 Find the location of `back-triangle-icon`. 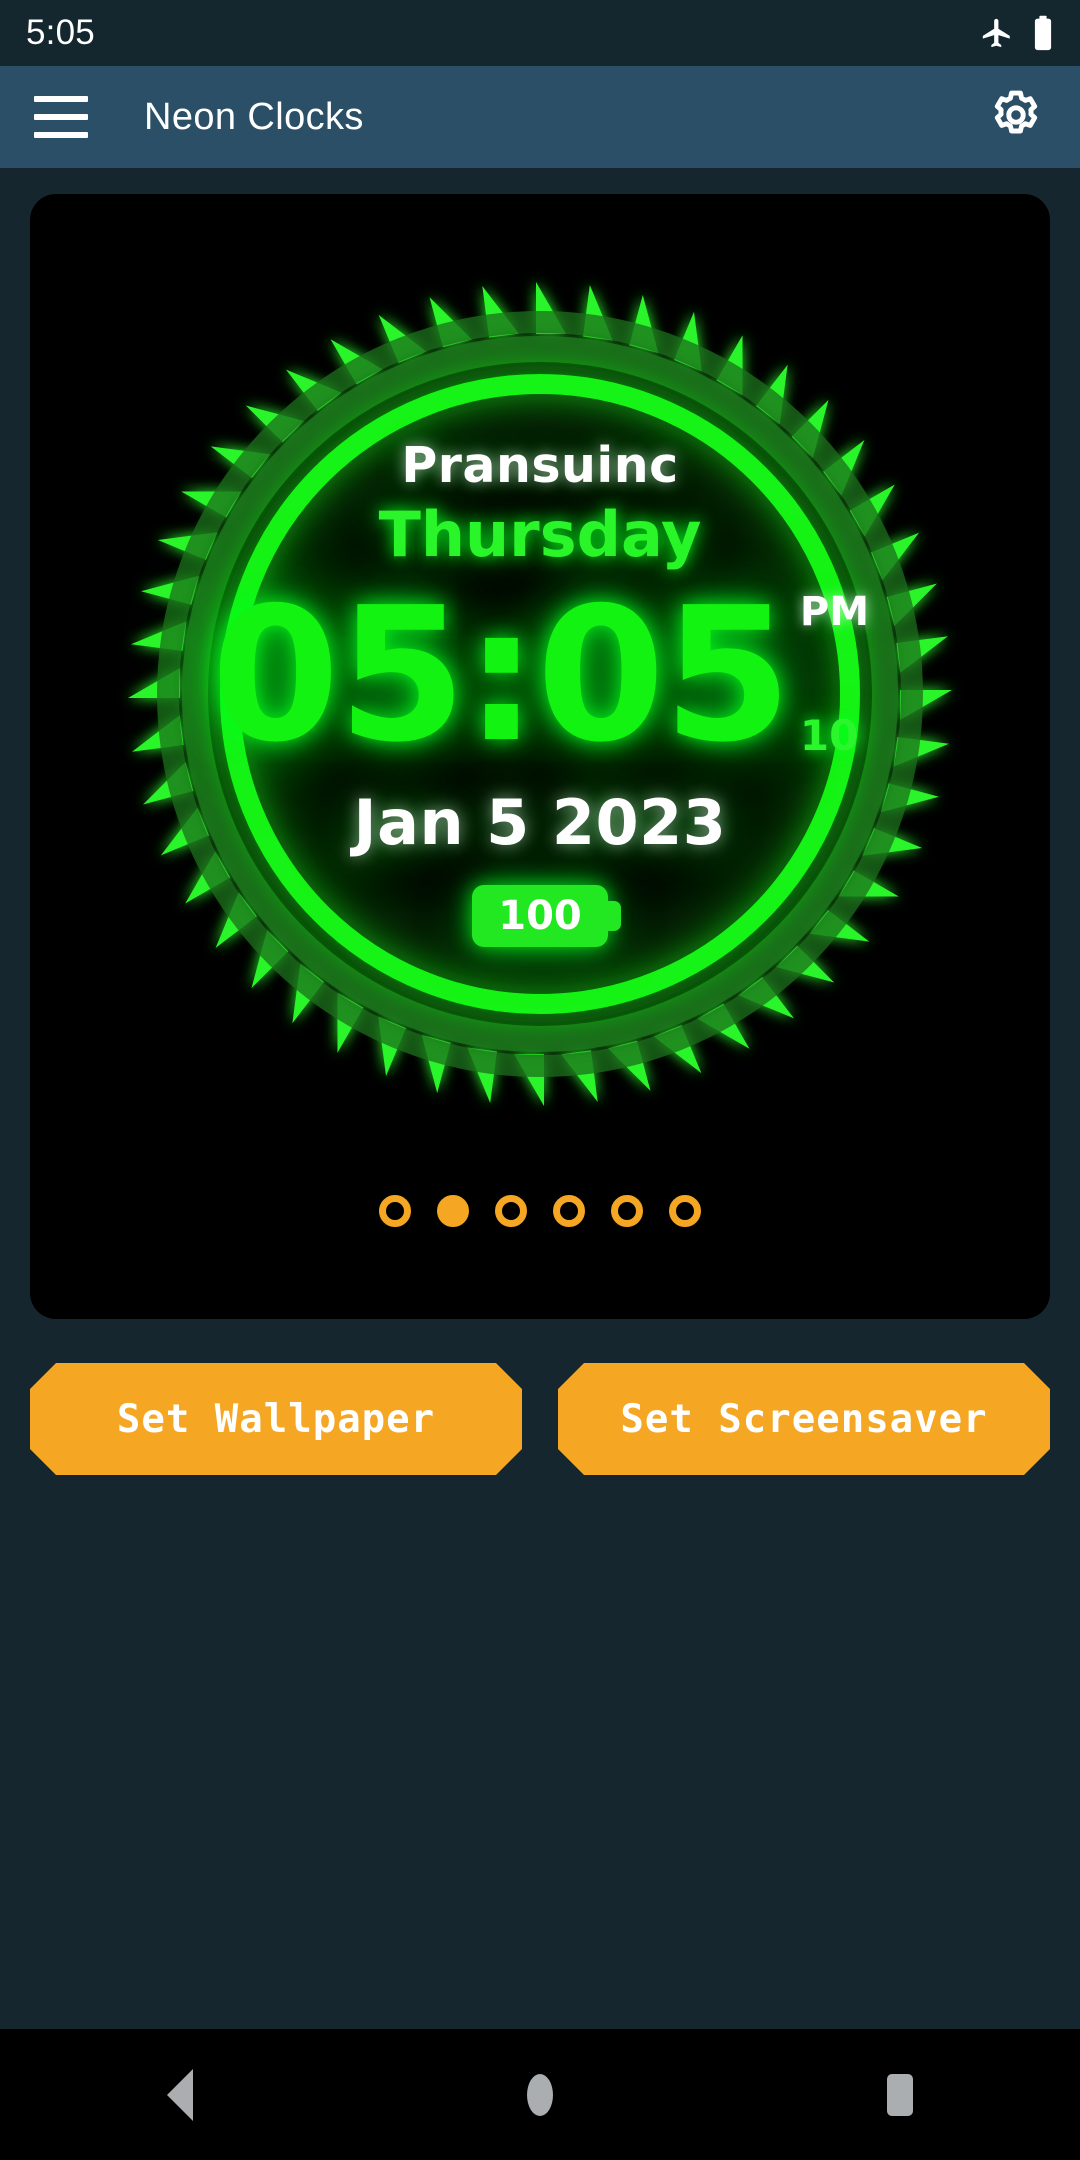

back-triangle-icon is located at coordinates (180, 2094).